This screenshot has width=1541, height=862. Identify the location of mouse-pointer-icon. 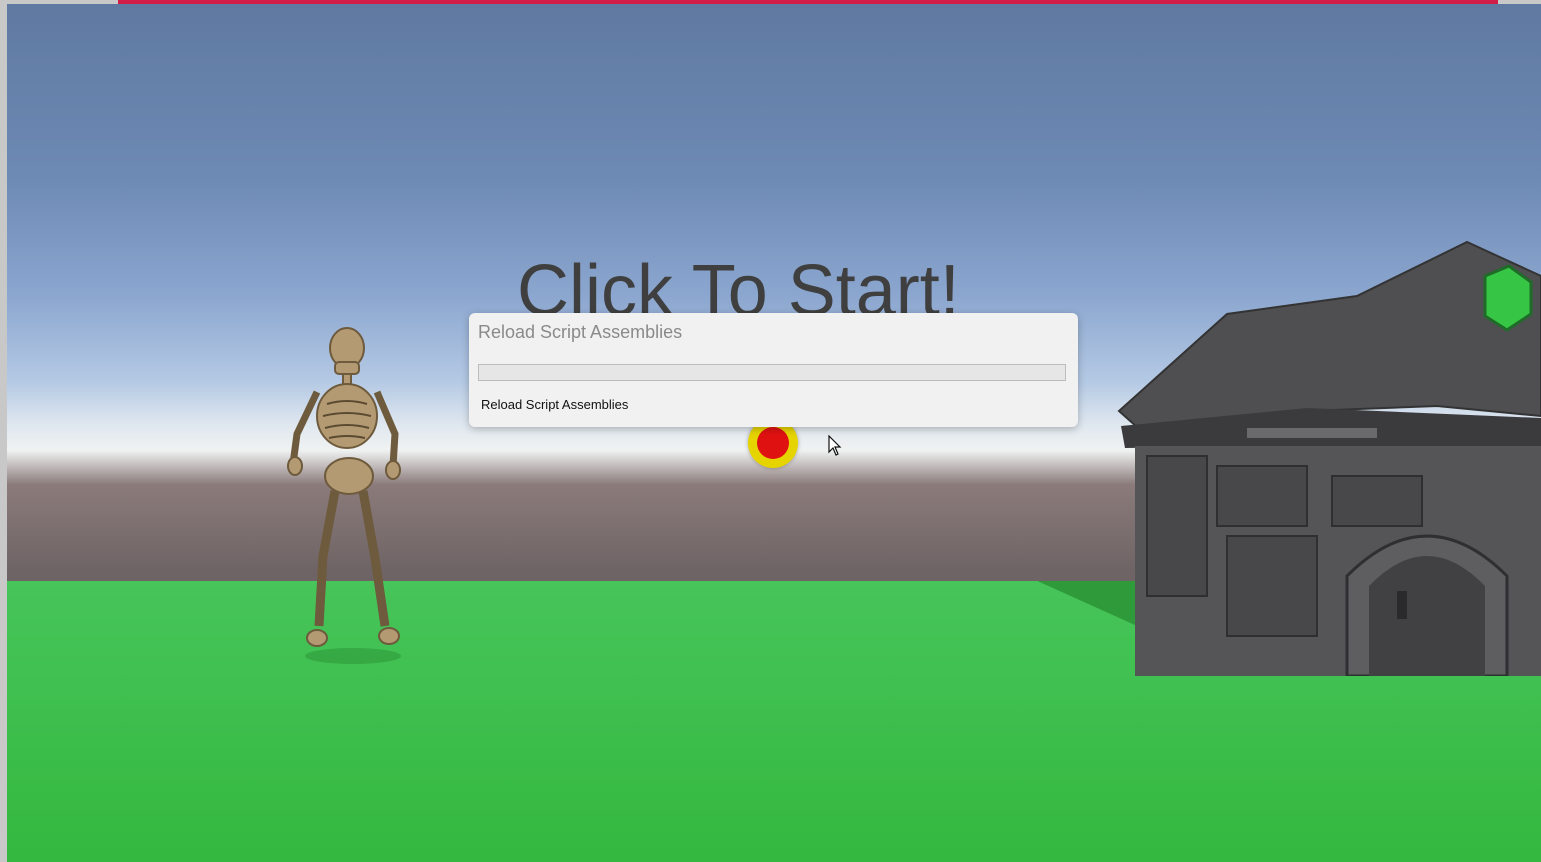
(835, 445).